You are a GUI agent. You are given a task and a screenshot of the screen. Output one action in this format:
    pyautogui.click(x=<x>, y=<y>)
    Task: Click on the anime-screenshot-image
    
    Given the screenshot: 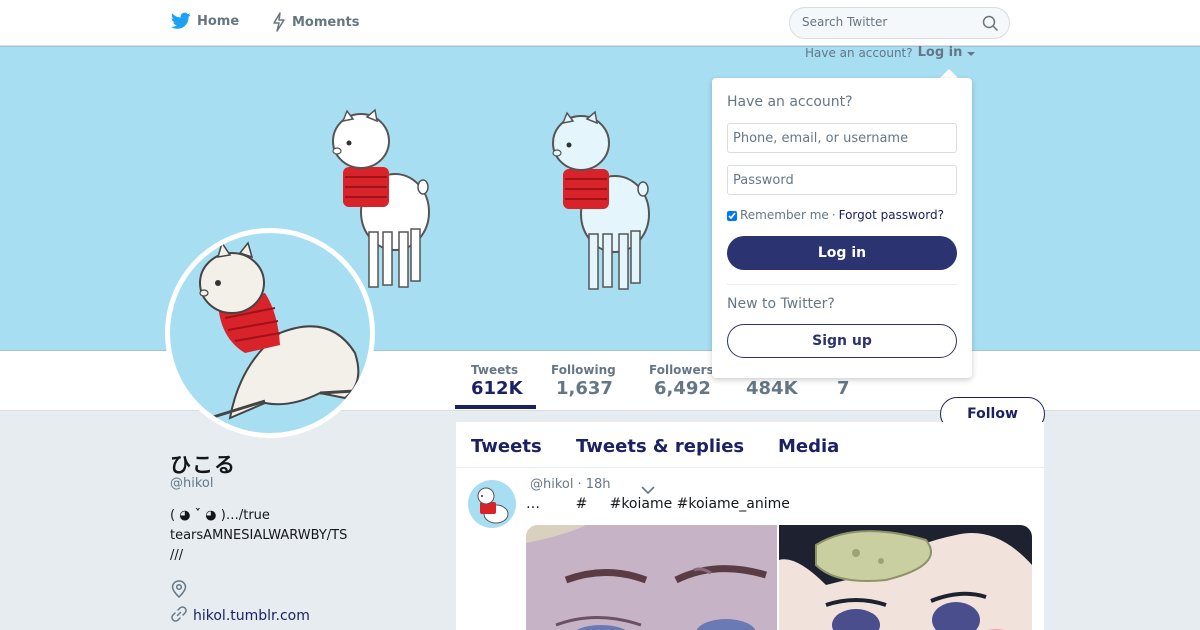 What is the action you would take?
    pyautogui.click(x=779, y=577)
    